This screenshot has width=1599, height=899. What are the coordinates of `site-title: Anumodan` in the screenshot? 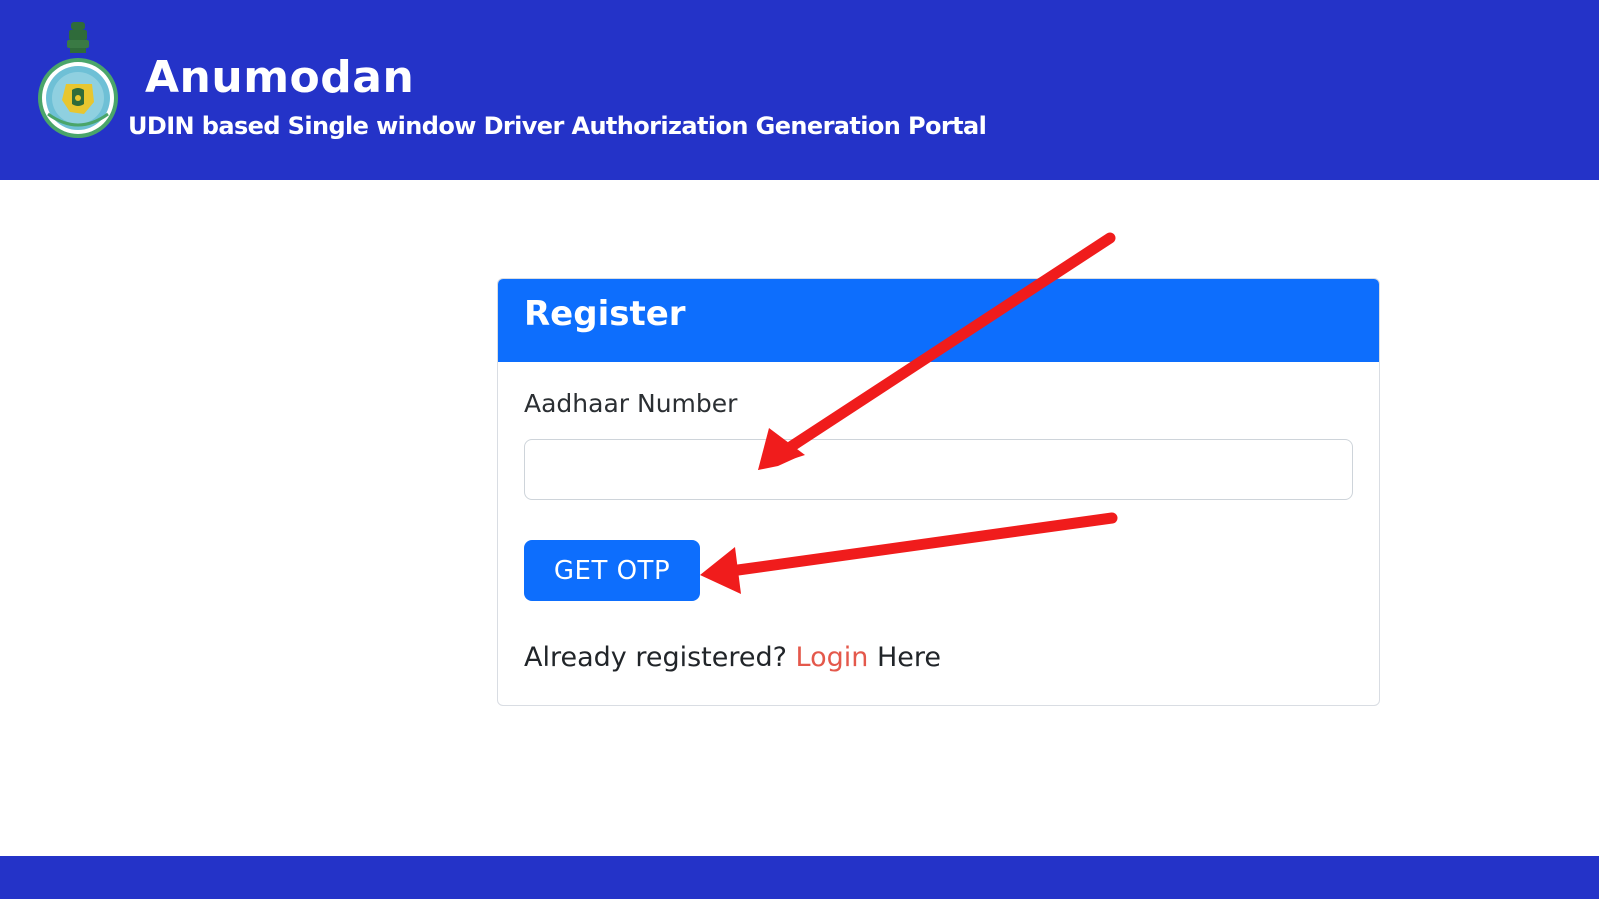 It's located at (280, 77).